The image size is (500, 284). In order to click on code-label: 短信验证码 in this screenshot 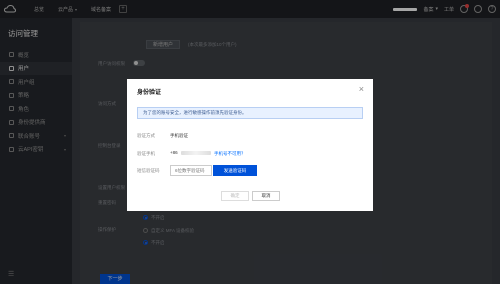, I will do `click(148, 170)`.